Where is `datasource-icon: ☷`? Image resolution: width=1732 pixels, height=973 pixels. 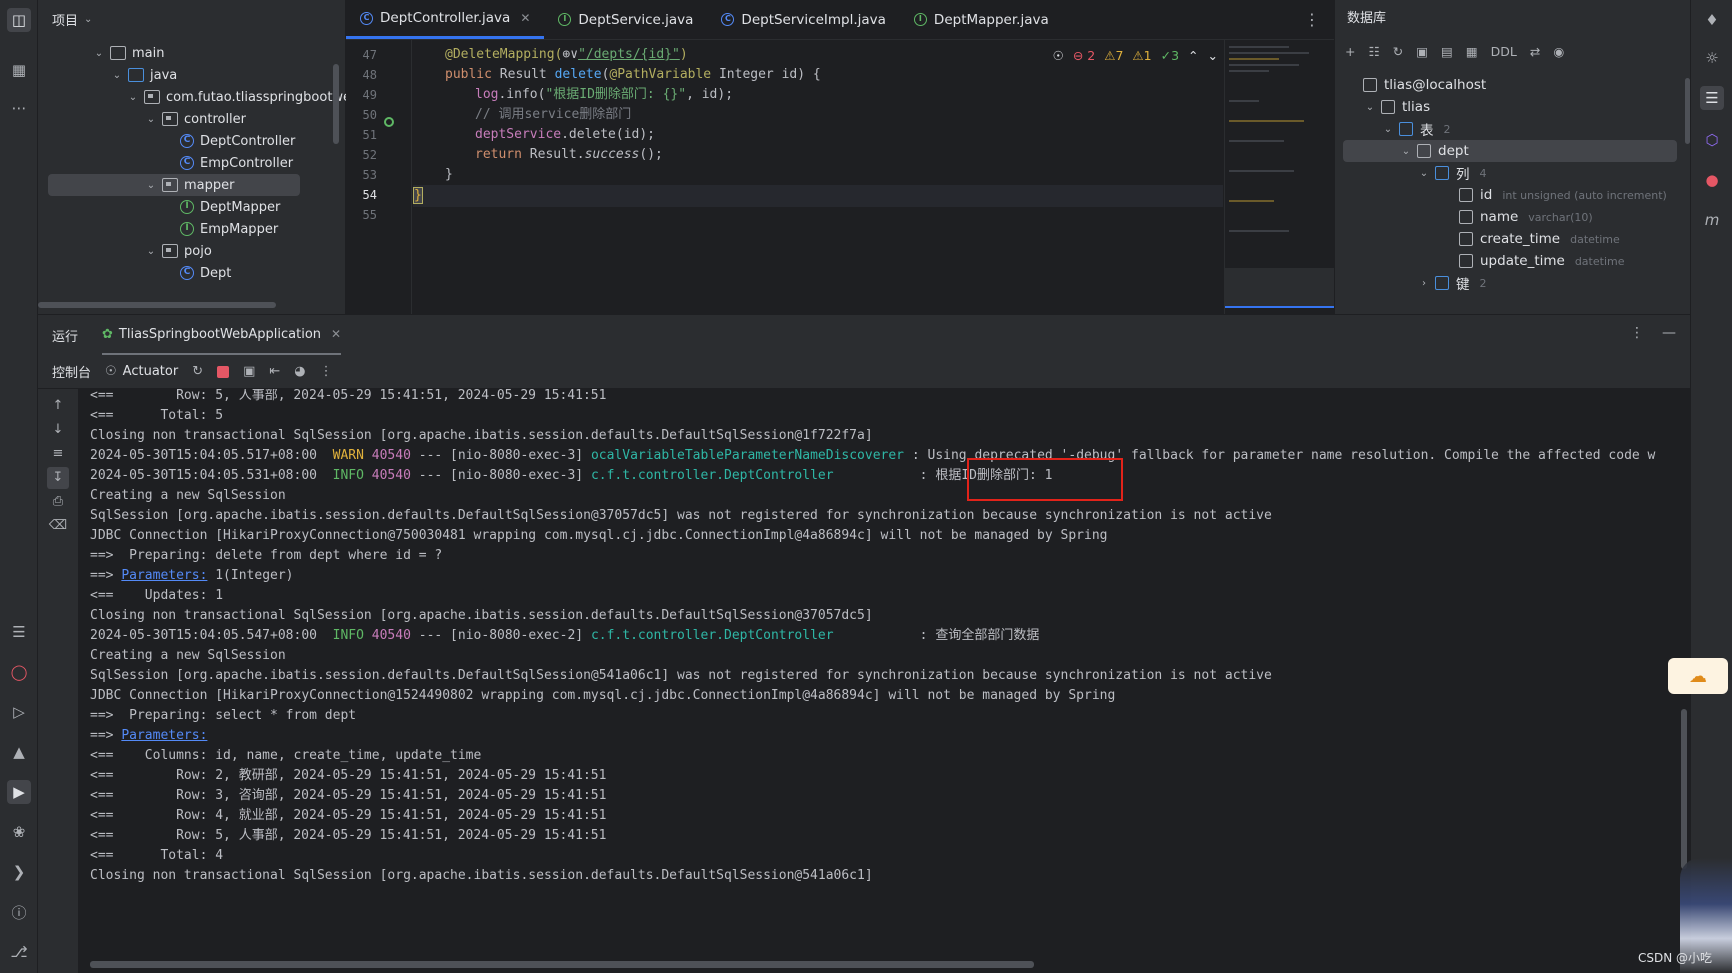 datasource-icon: ☷ is located at coordinates (1373, 51).